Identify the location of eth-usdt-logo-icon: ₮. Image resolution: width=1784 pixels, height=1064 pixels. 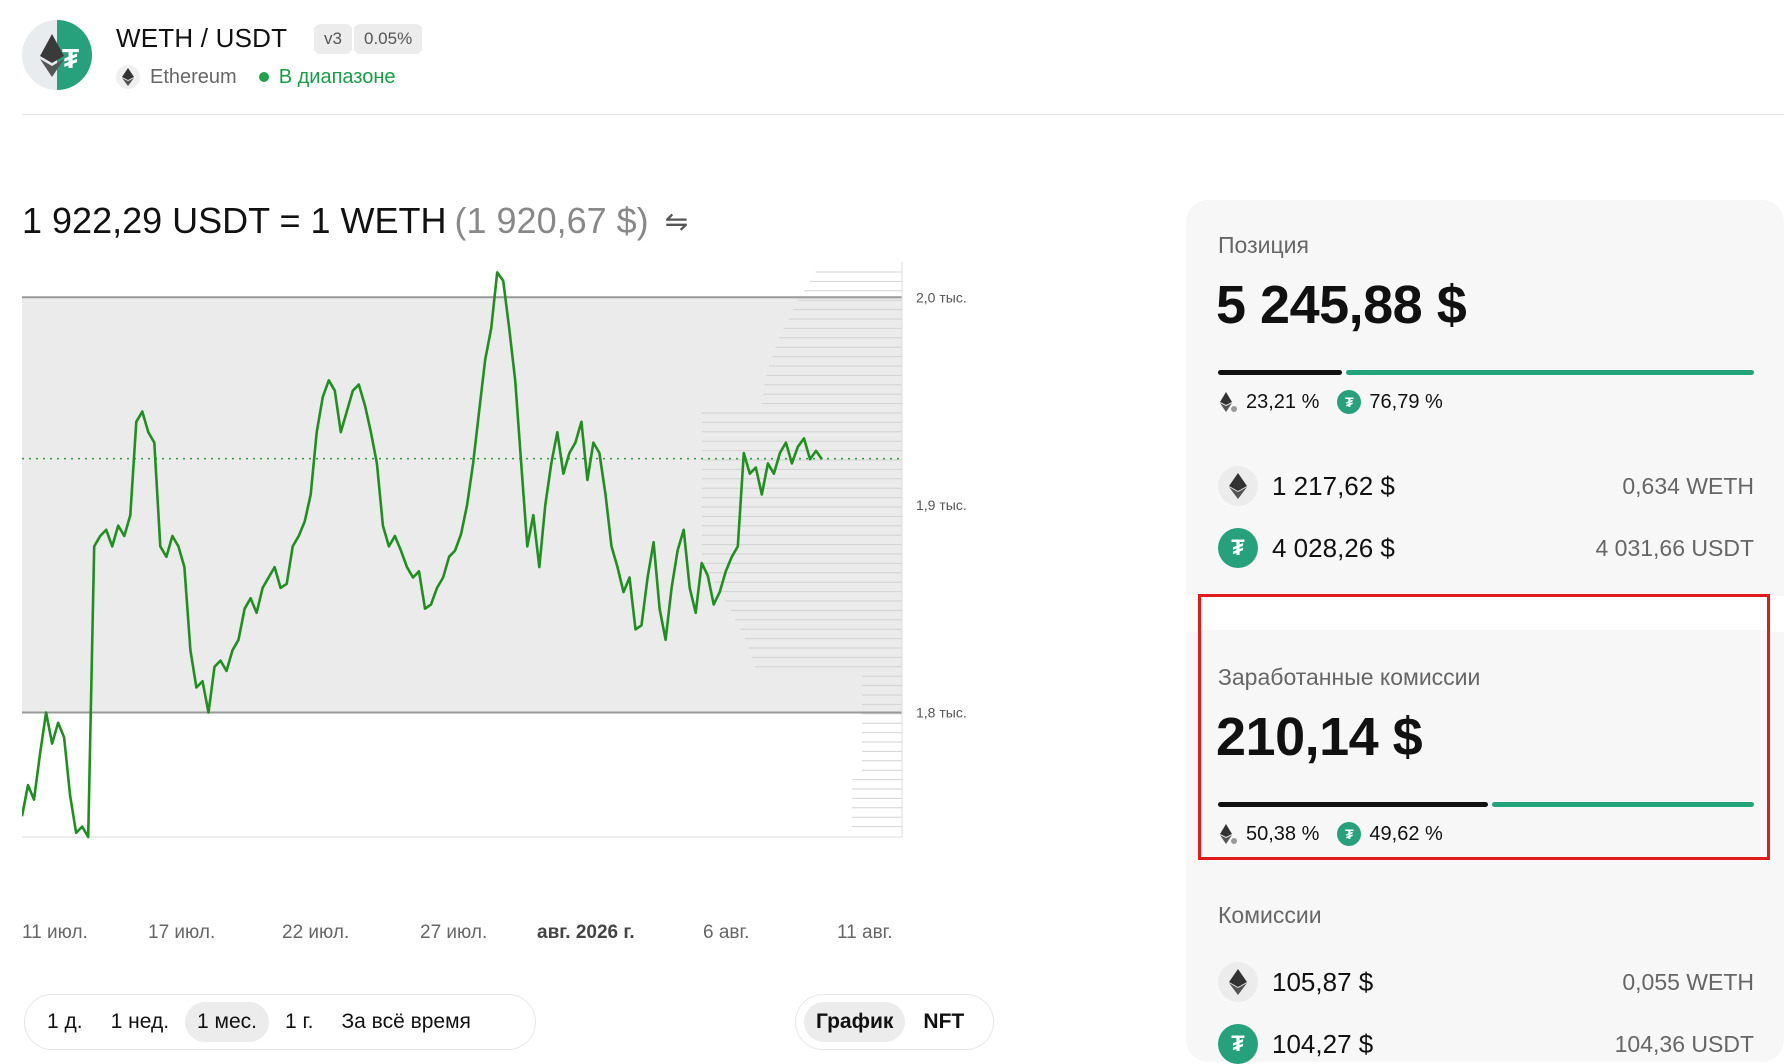
(59, 55).